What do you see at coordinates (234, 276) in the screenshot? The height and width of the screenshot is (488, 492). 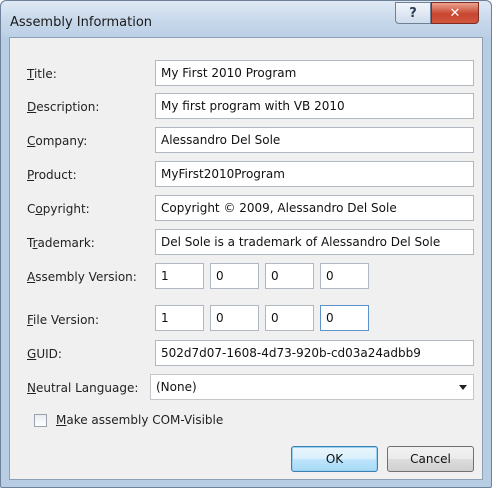 I see `assembly-version-minor: 0` at bounding box center [234, 276].